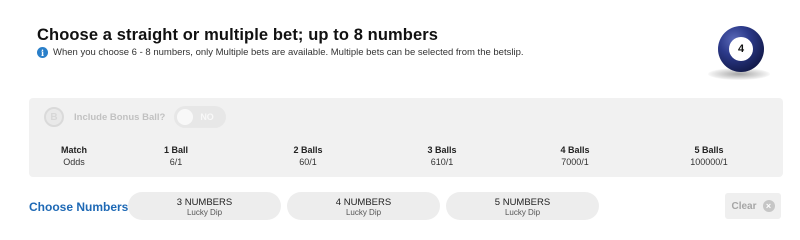 This screenshot has height=240, width=800. What do you see at coordinates (709, 150) in the screenshot?
I see `odds-head: 5 Balls` at bounding box center [709, 150].